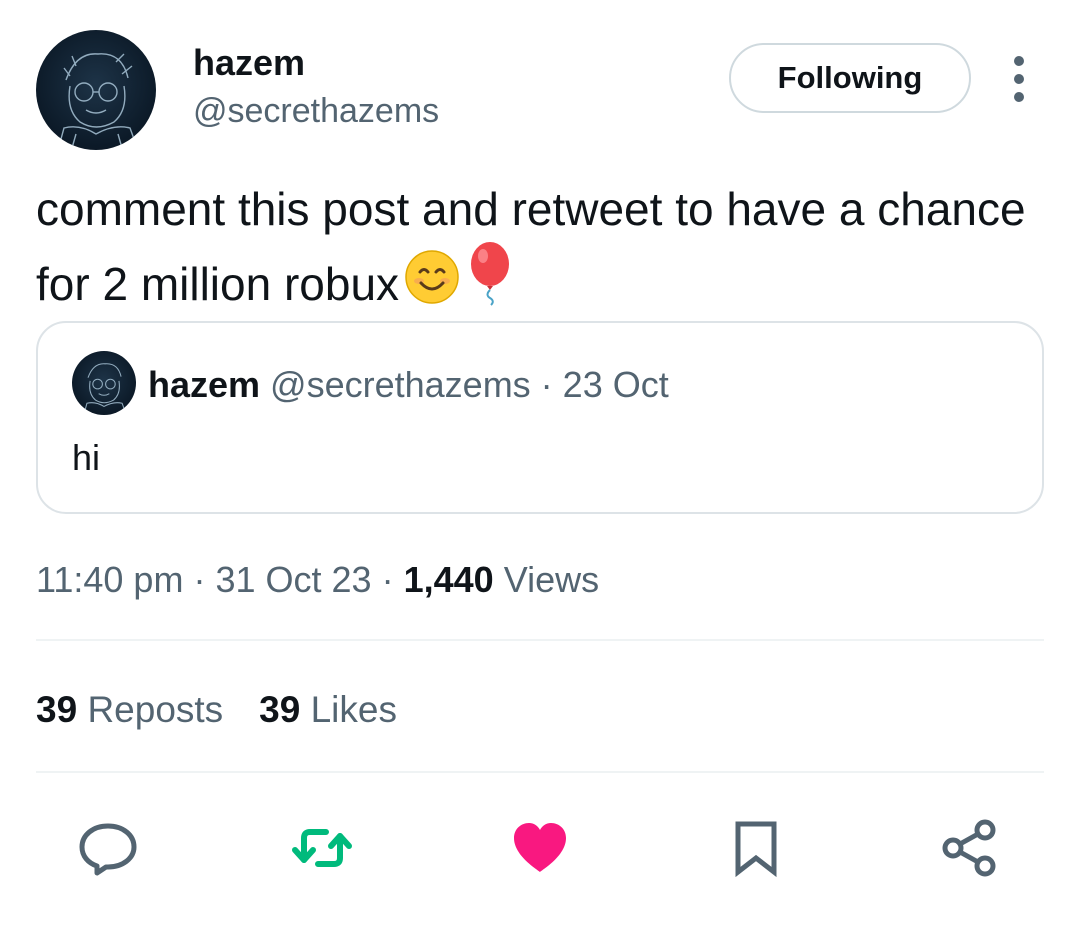 The width and height of the screenshot is (1073, 942). I want to click on smiling-face-icon, so click(432, 277).